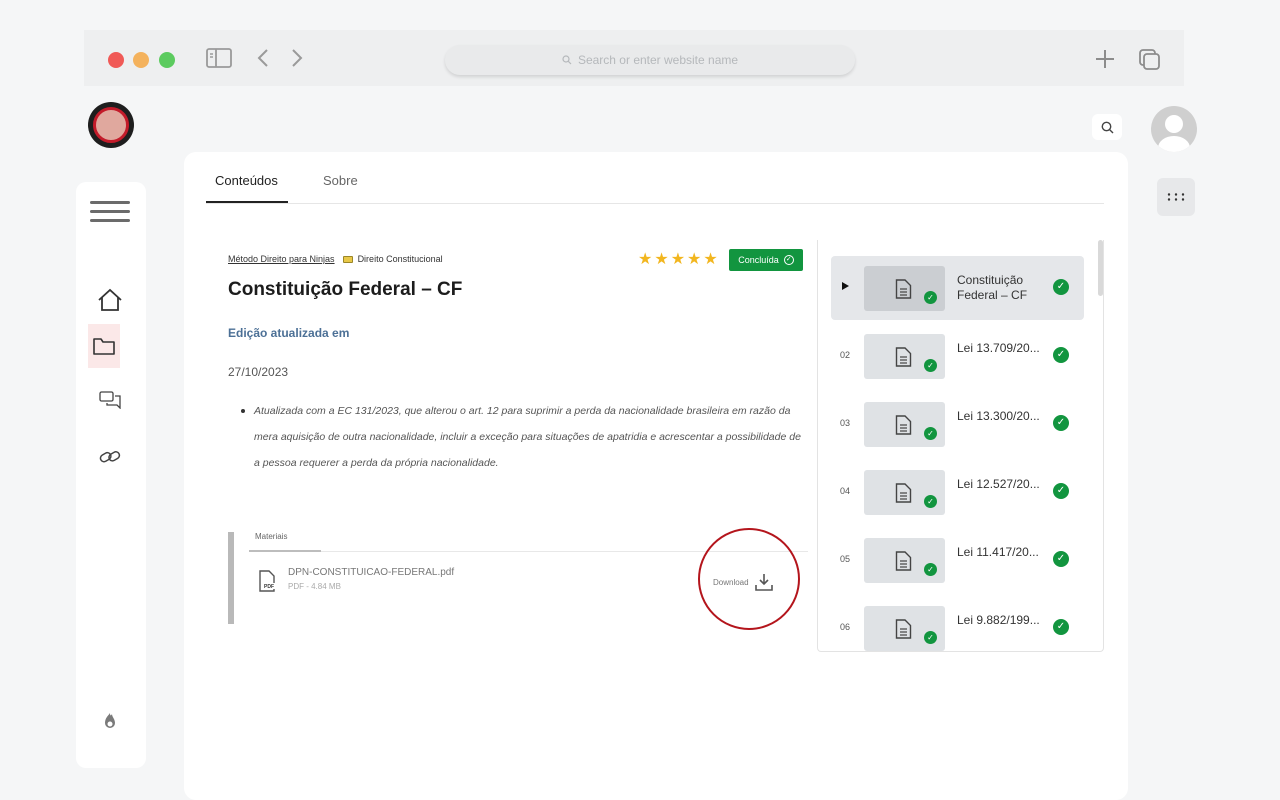 The height and width of the screenshot is (800, 1280). I want to click on file-meta: PDF - 4.84 MB, so click(314, 586).